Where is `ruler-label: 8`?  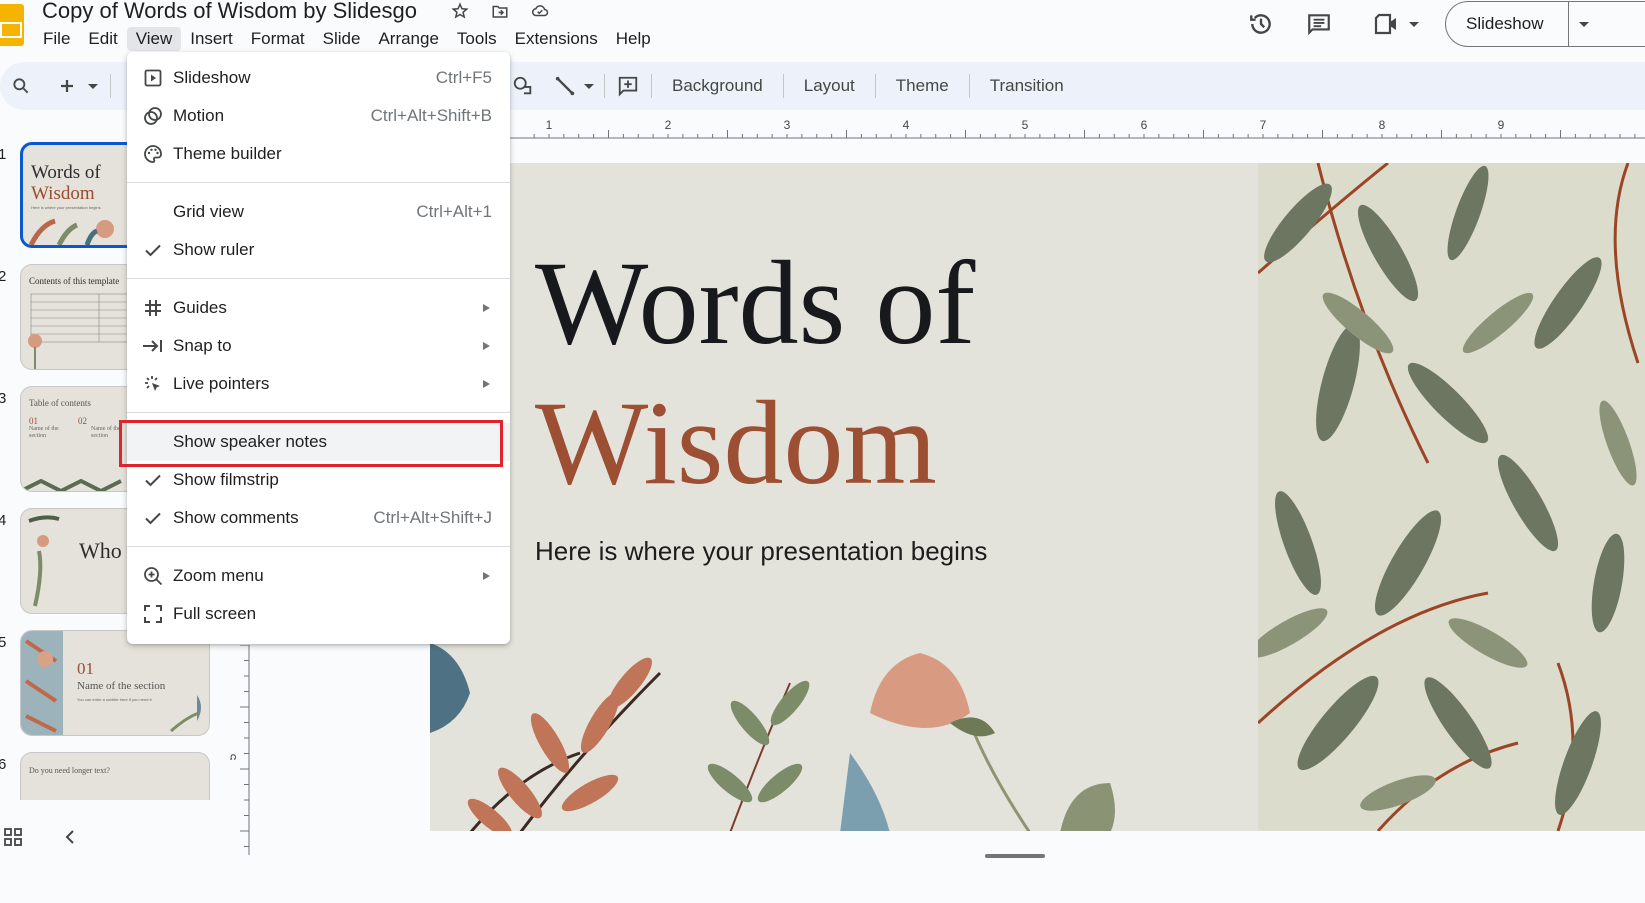 ruler-label: 8 is located at coordinates (1382, 125).